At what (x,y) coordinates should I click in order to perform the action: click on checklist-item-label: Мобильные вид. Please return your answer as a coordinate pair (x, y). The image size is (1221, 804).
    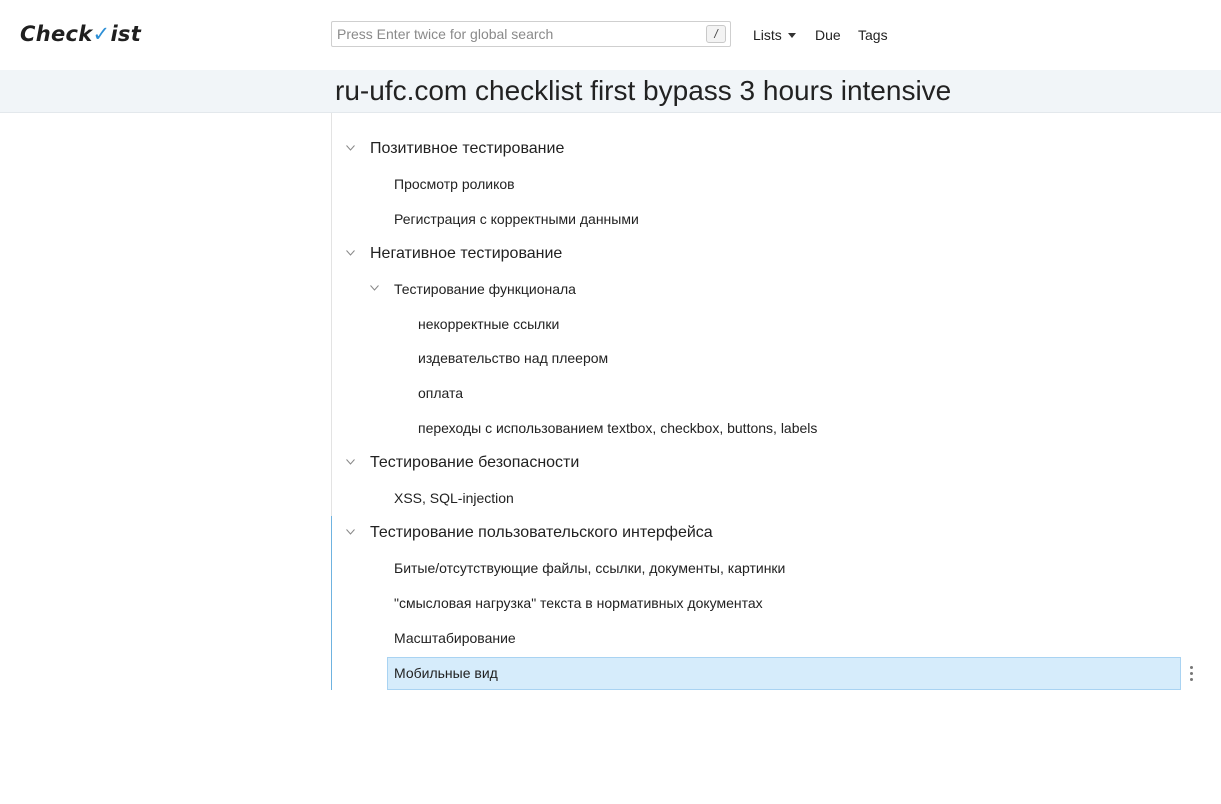
    Looking at the image, I should click on (446, 673).